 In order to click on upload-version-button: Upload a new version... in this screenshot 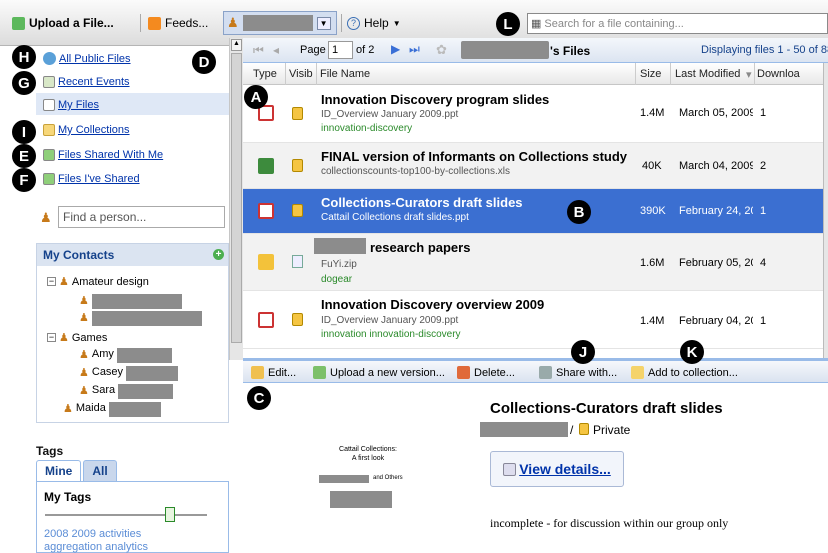, I will do `click(379, 372)`.